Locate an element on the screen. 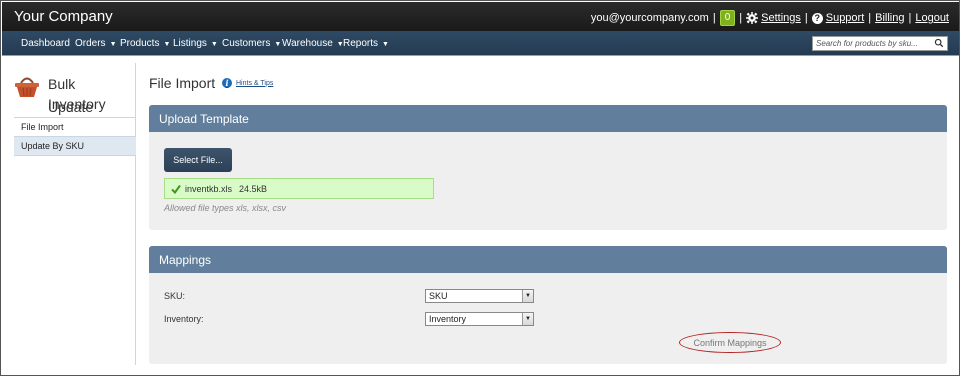 The height and width of the screenshot is (376, 960). nav-orders: Orders ▼ is located at coordinates (96, 43).